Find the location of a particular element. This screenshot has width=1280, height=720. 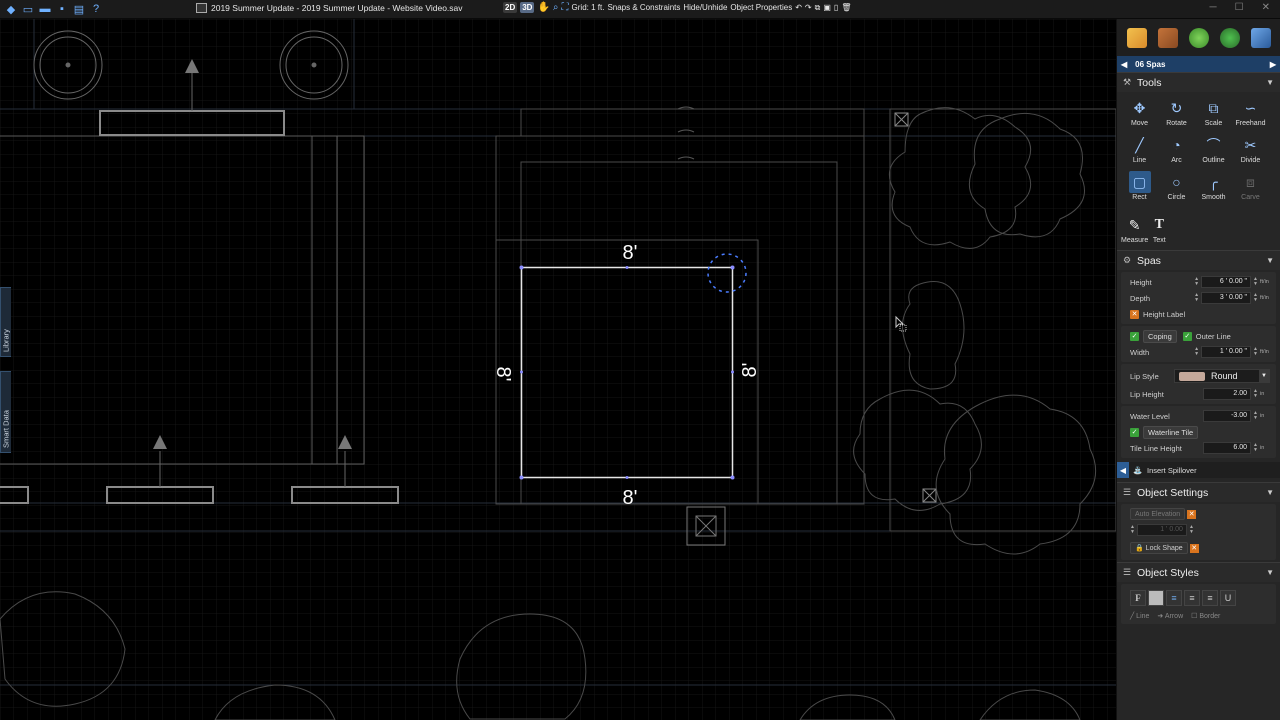

outer-line-label: Outer Line is located at coordinates (1213, 336).